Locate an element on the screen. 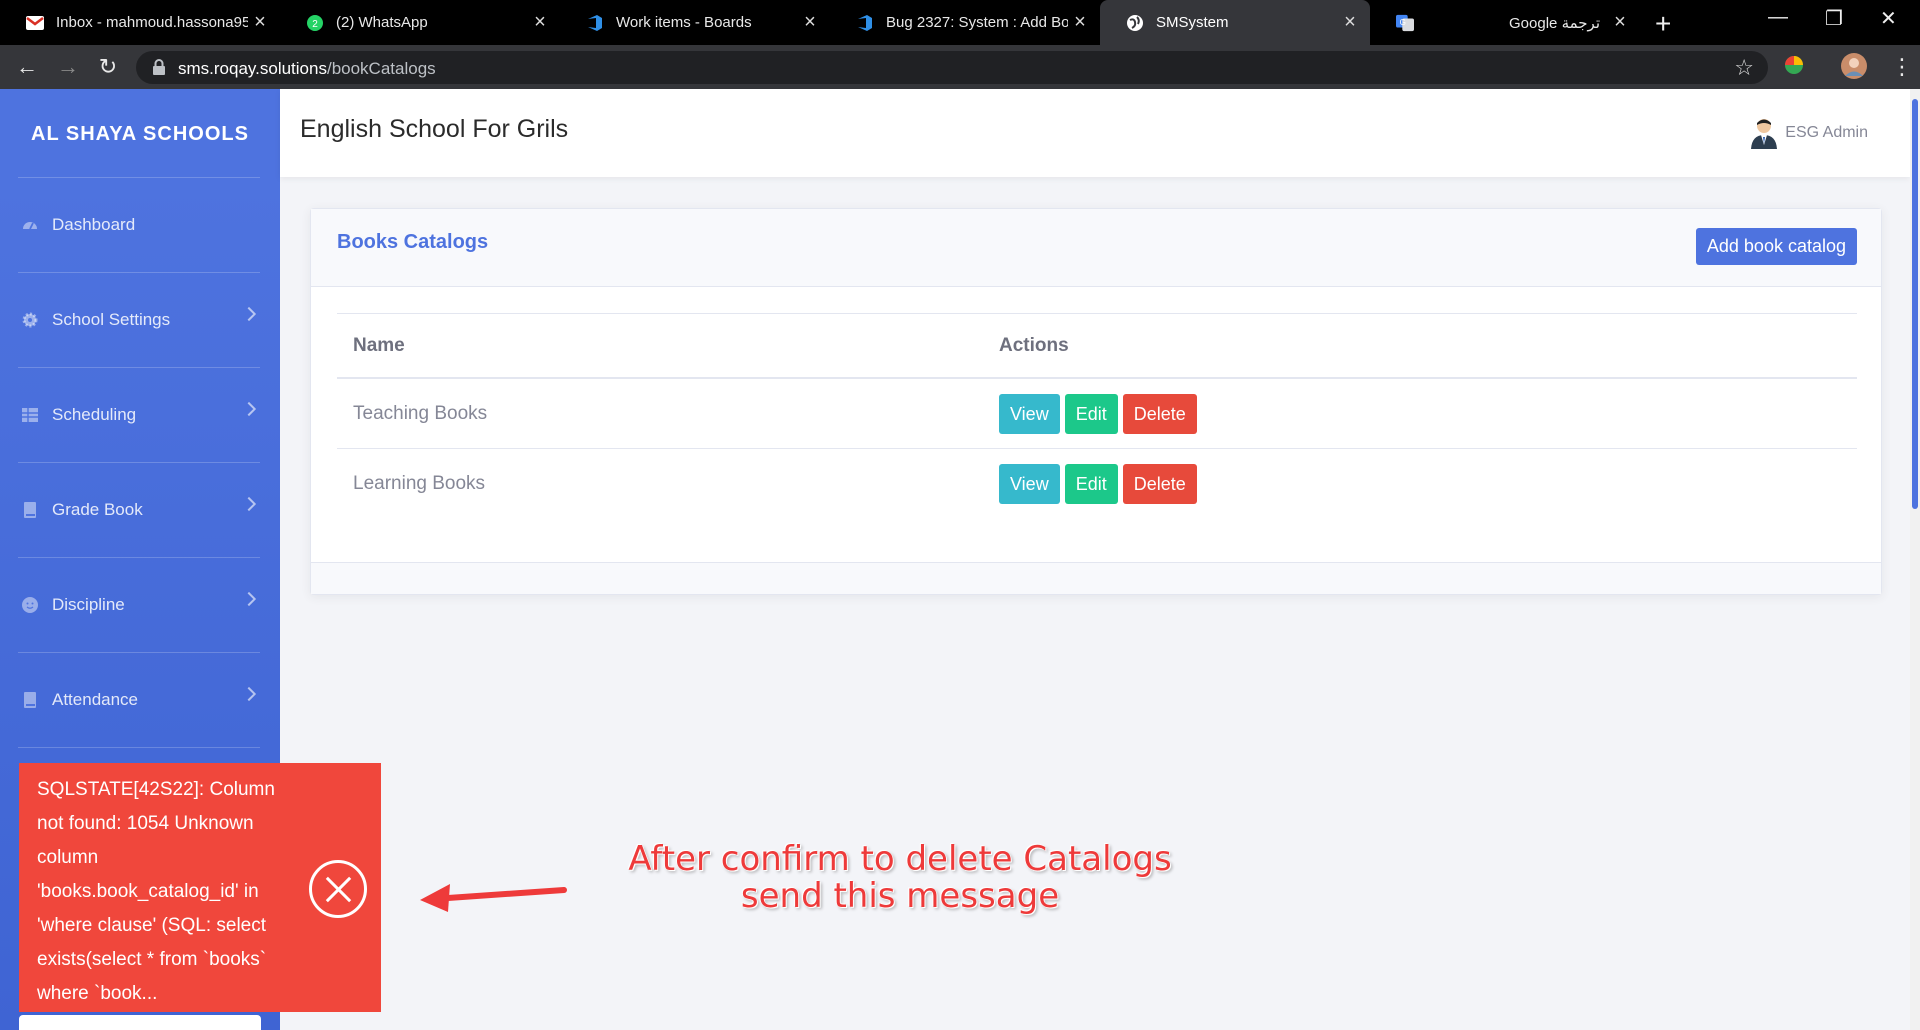 This screenshot has width=1920, height=1030. brand-title: AL SHAYA SCHOOLS is located at coordinates (140, 134).